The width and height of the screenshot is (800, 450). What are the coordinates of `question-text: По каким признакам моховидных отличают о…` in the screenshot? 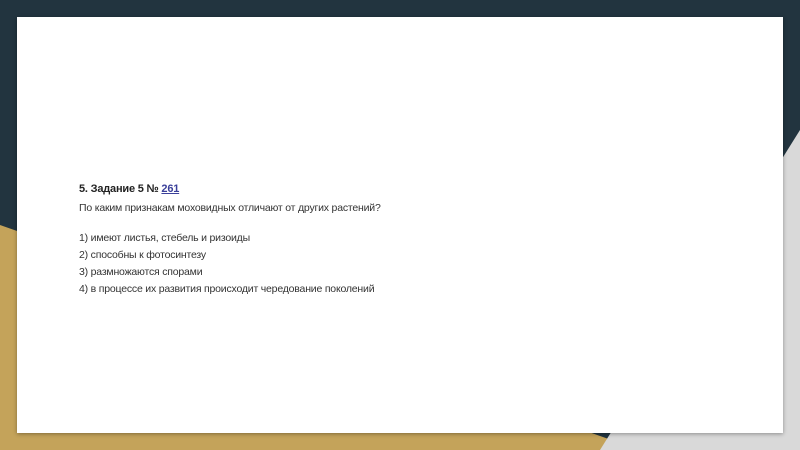 It's located at (230, 208).